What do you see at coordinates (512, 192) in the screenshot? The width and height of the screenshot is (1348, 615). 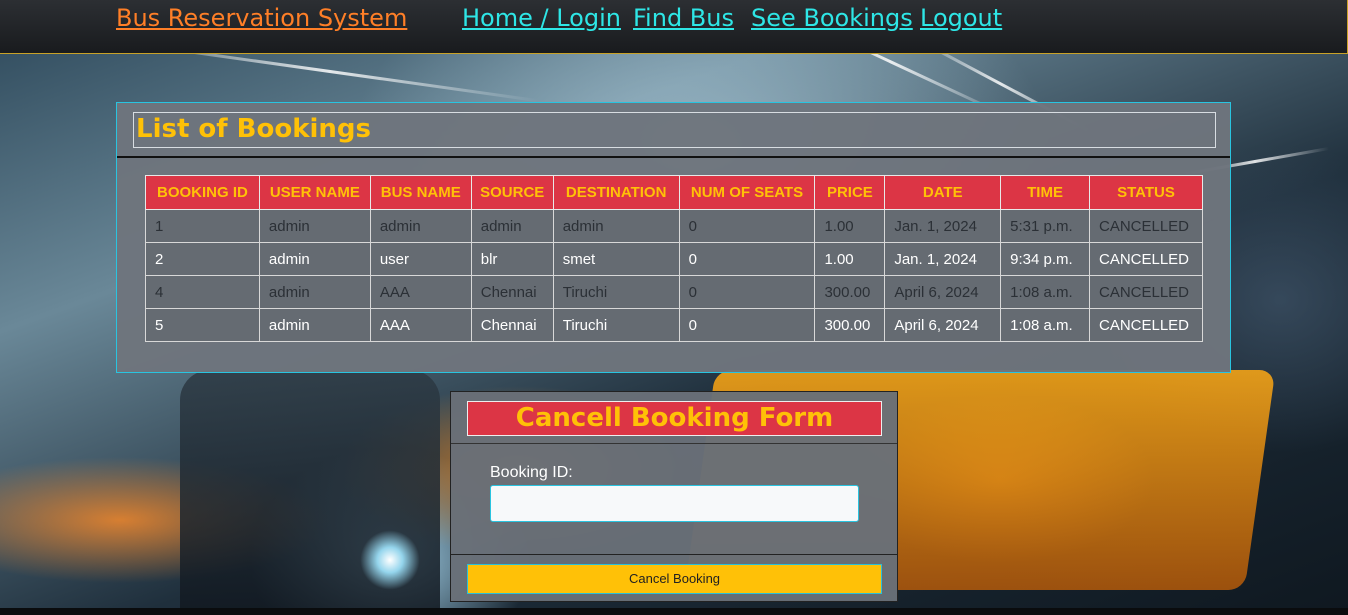 I see `col-source: SOURCE` at bounding box center [512, 192].